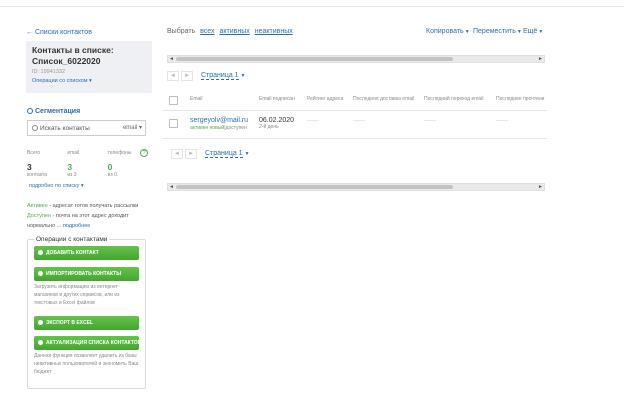 The height and width of the screenshot is (396, 624). Describe the element at coordinates (49, 72) in the screenshot. I see `list-id: ID: 19941332` at that location.